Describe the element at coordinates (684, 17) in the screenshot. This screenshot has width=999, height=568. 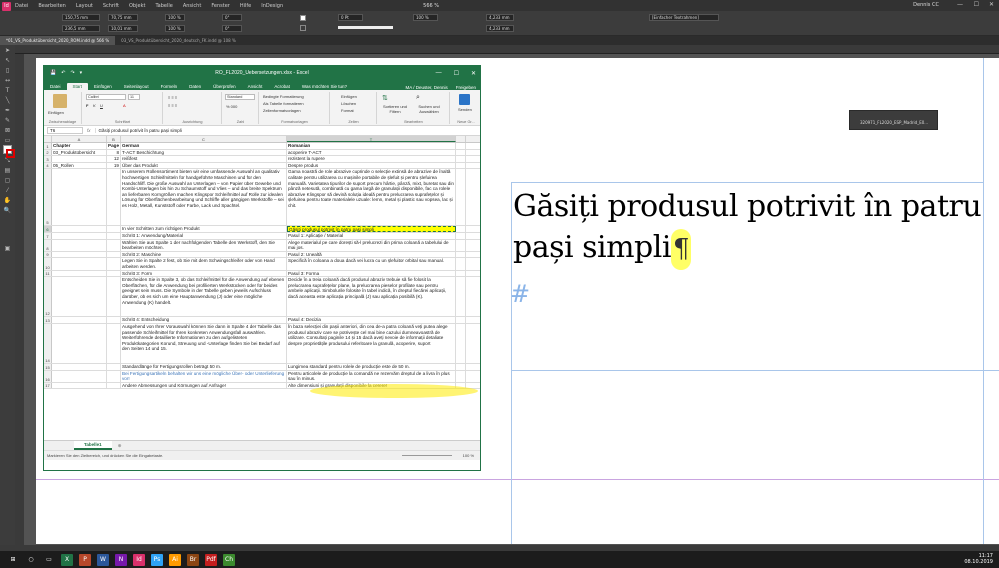
I see `object-style-select: [Einfacher Textrahmen]` at that location.